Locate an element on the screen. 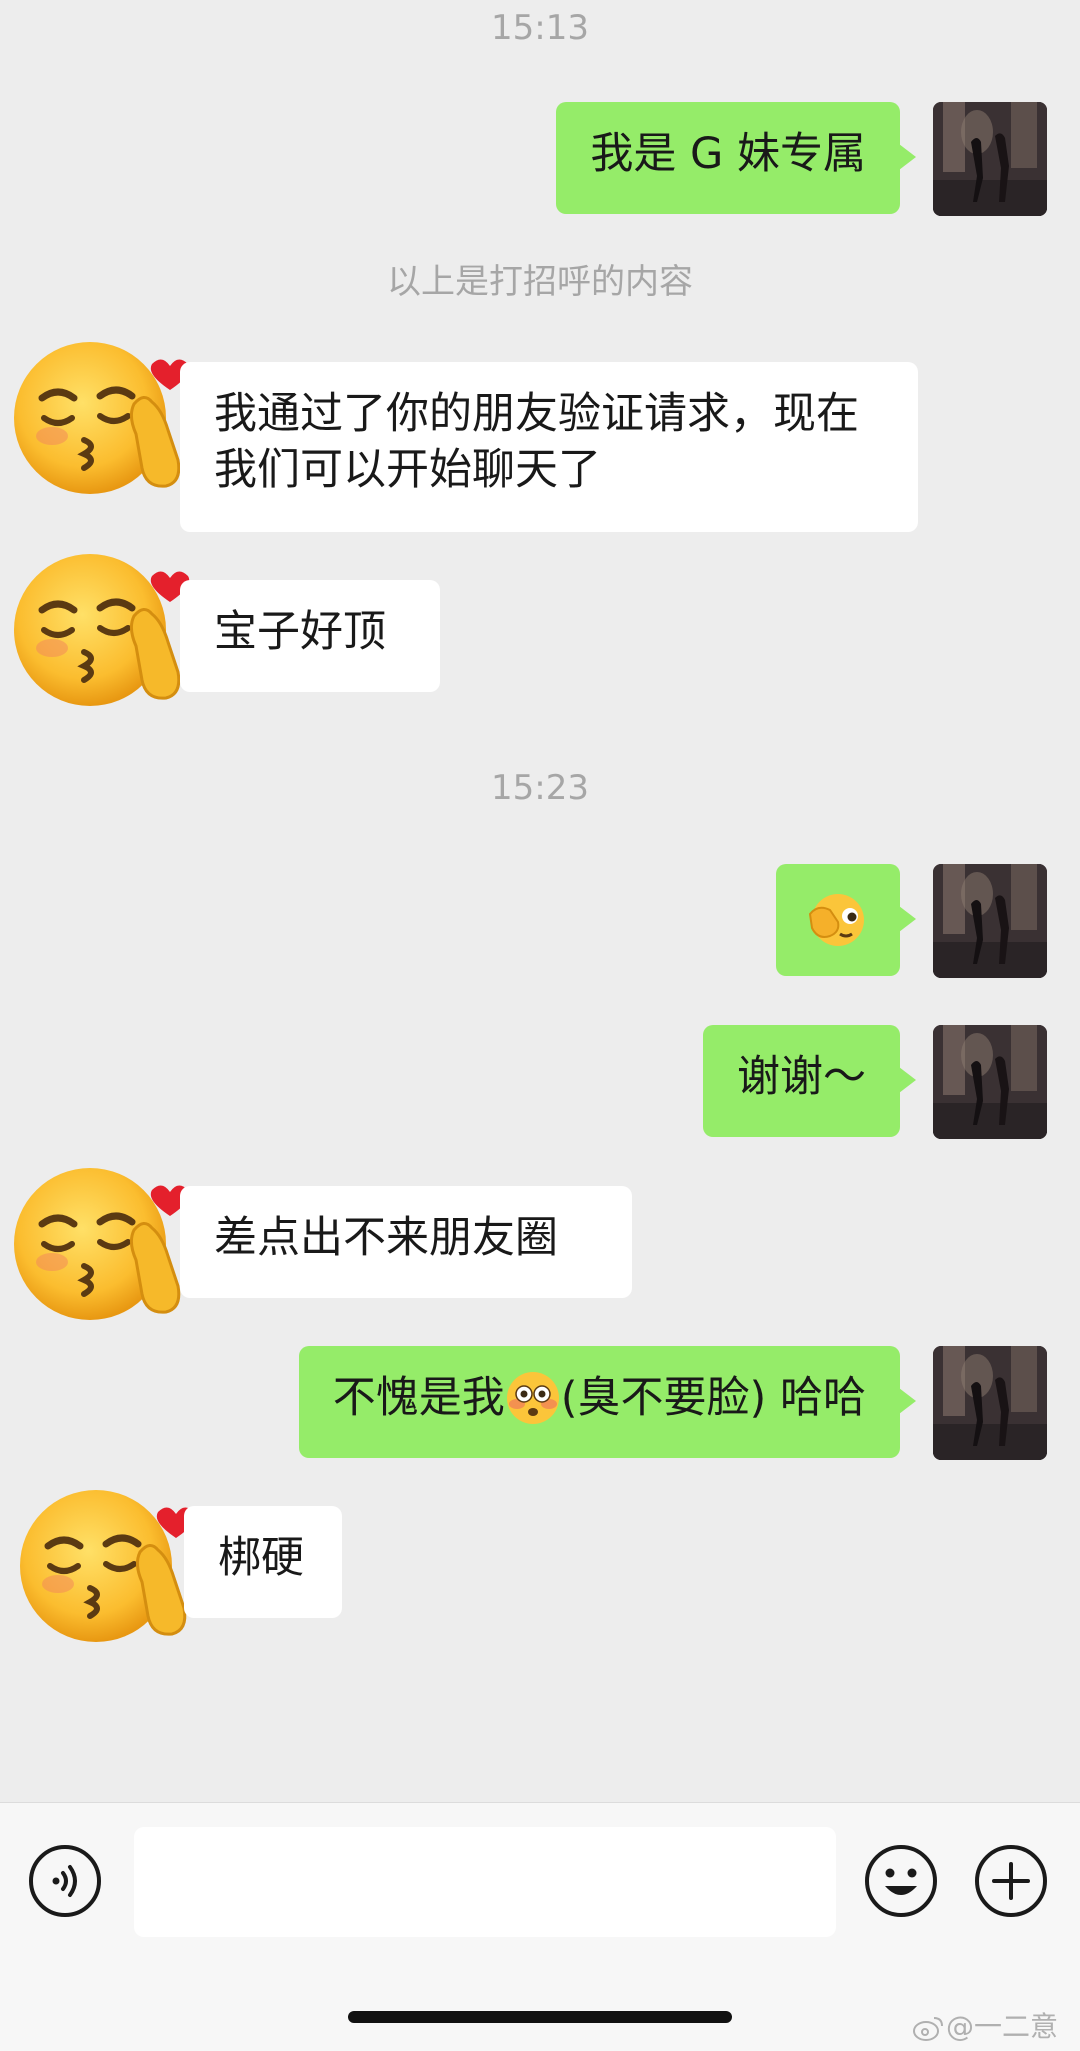 Image resolution: width=1080 pixels, height=2051 pixels. message-text: 宝子好顶 is located at coordinates (300, 632).